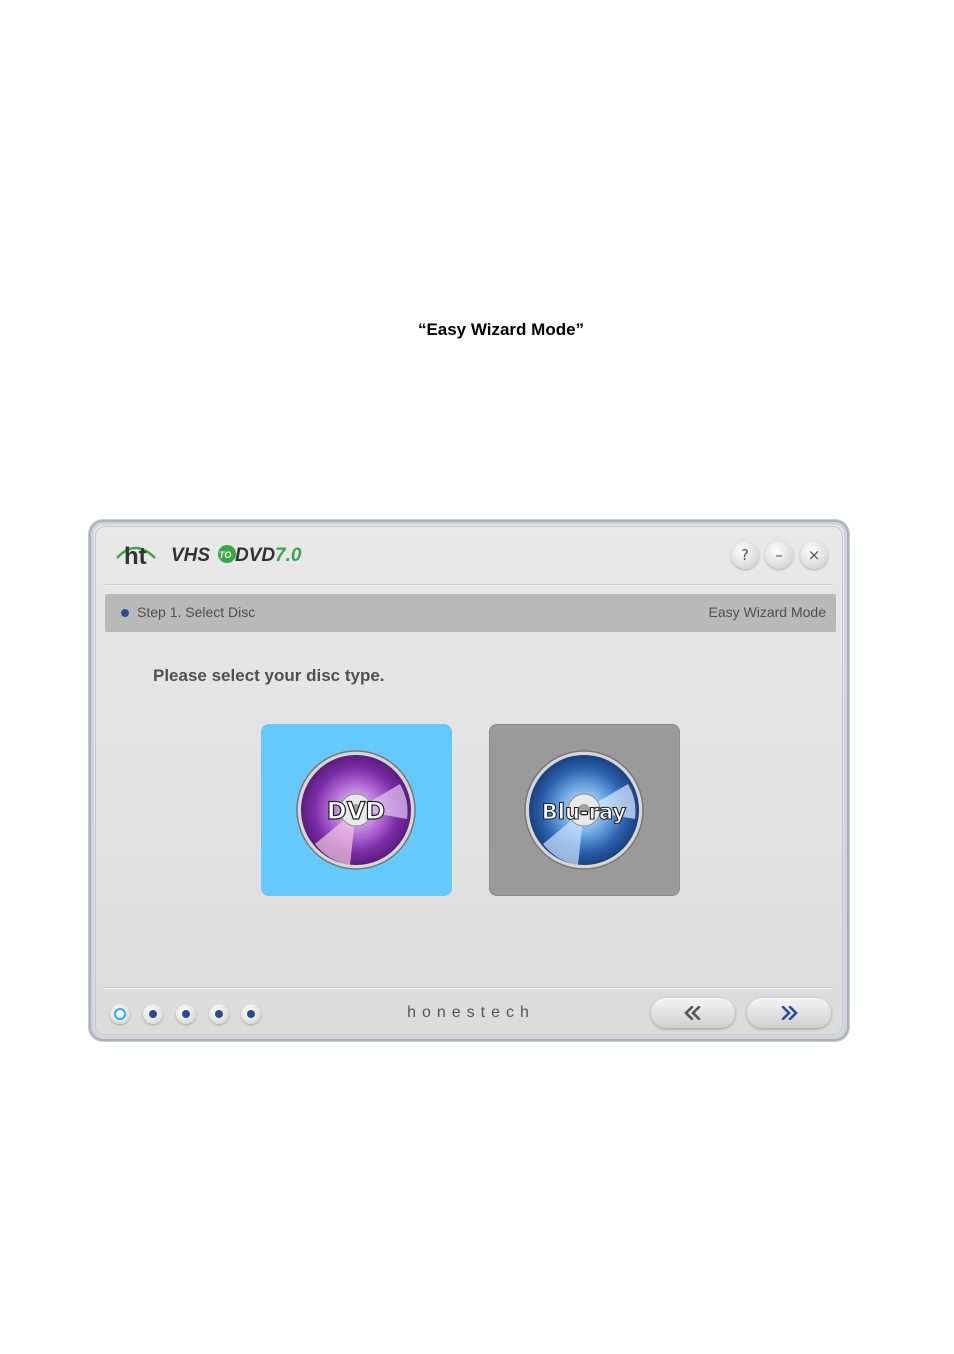 The image size is (954, 1354). I want to click on logo-ht-text: ht, so click(135, 555).